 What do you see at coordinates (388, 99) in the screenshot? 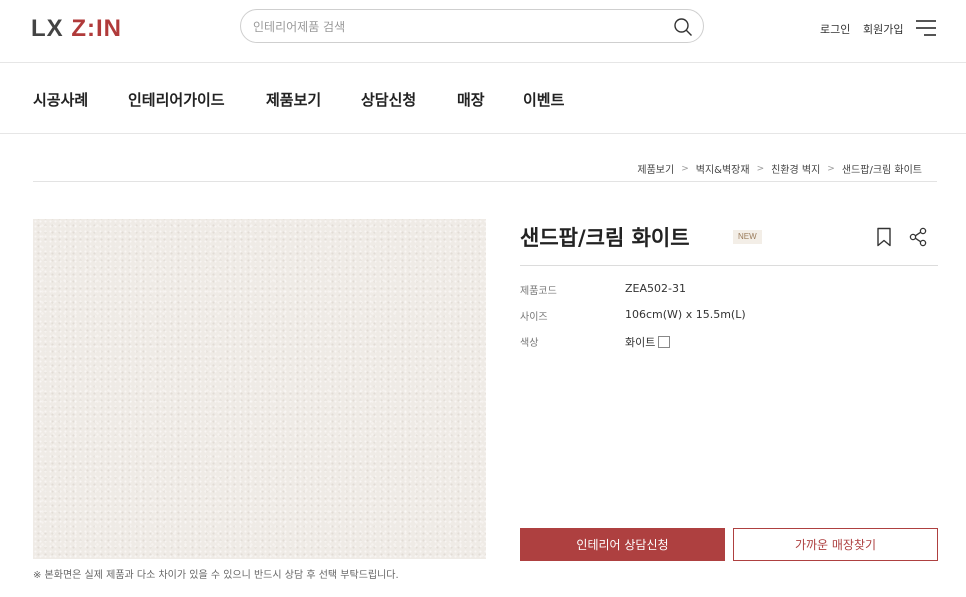
I see `nav-item-consult: 상담신청` at bounding box center [388, 99].